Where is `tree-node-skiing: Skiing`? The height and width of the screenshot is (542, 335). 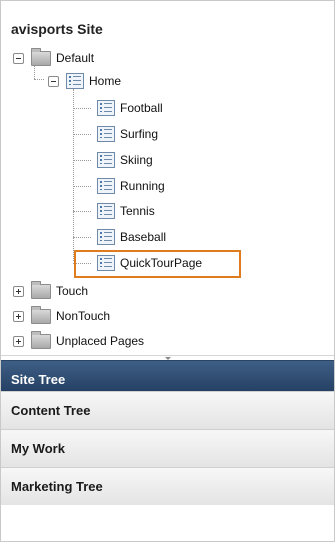
tree-node-skiing: Skiing is located at coordinates (125, 160).